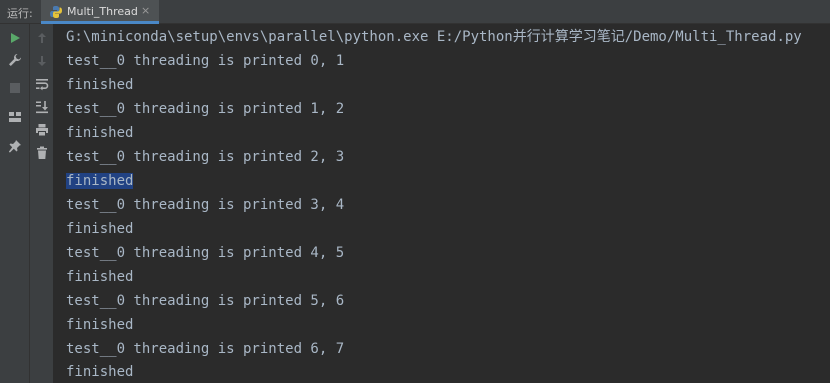 This screenshot has height=383, width=830. I want to click on soft-wrap-icon, so click(42, 84).